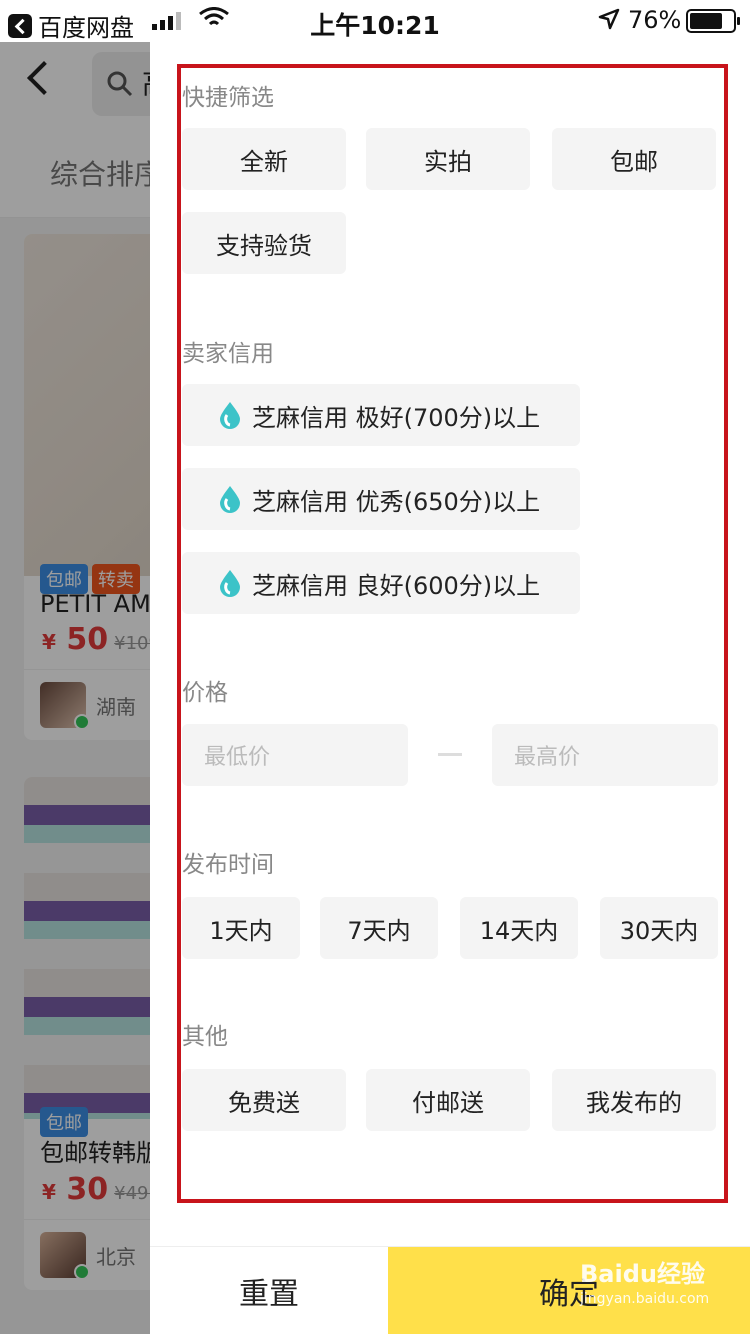  What do you see at coordinates (645, 1299) in the screenshot?
I see `watermark-sub: jingyan.baidu.com` at bounding box center [645, 1299].